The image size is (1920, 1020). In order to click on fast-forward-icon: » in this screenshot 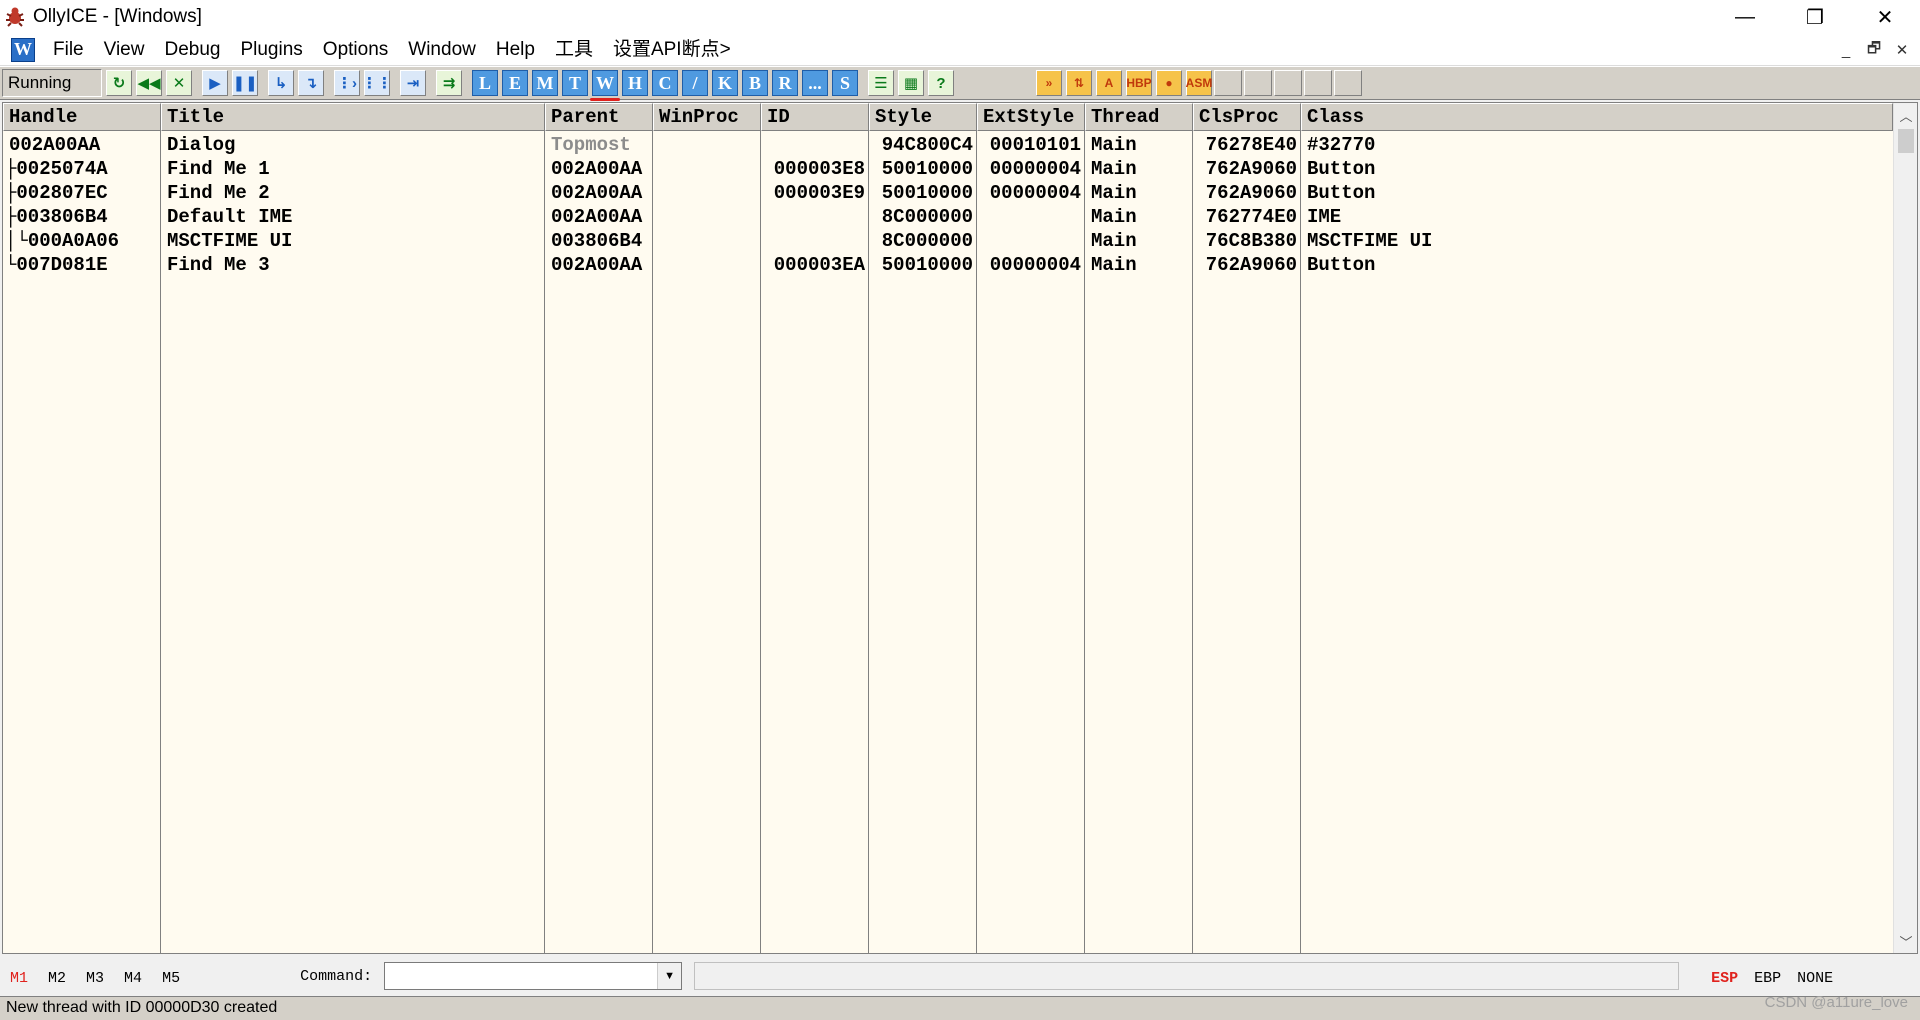, I will do `click(1049, 83)`.